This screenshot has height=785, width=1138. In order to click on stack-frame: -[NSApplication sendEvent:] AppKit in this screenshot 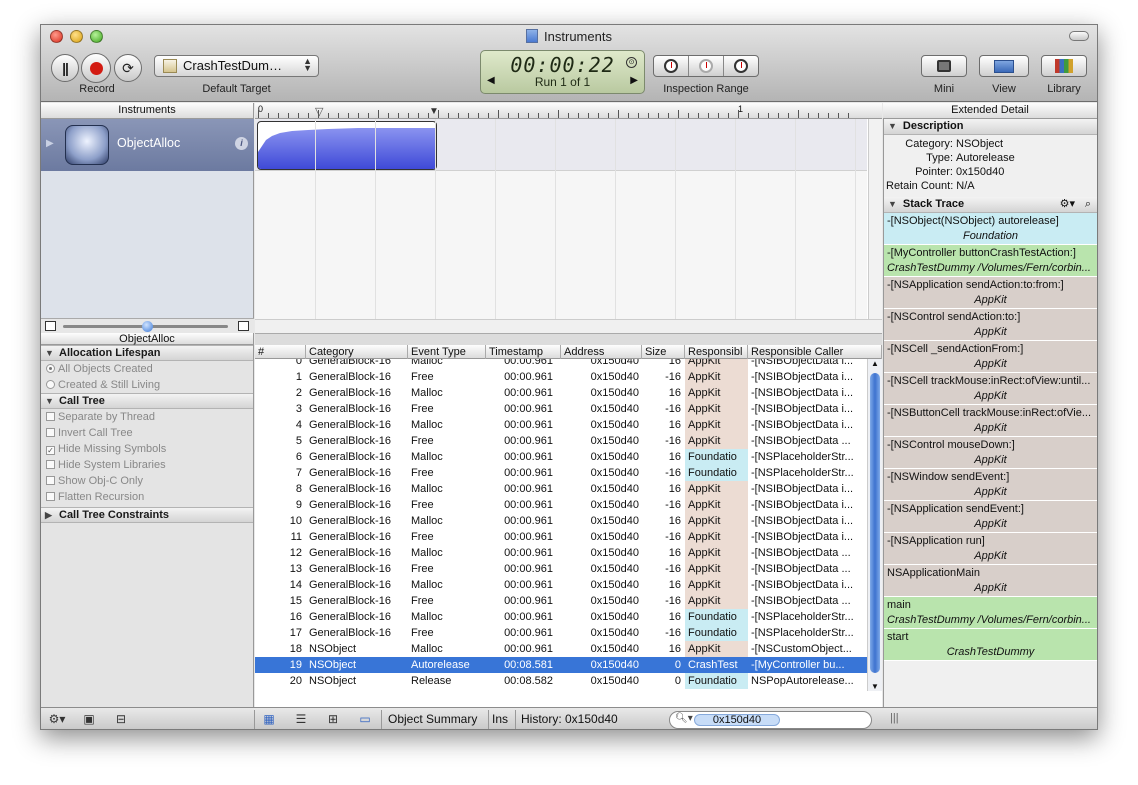, I will do `click(990, 517)`.